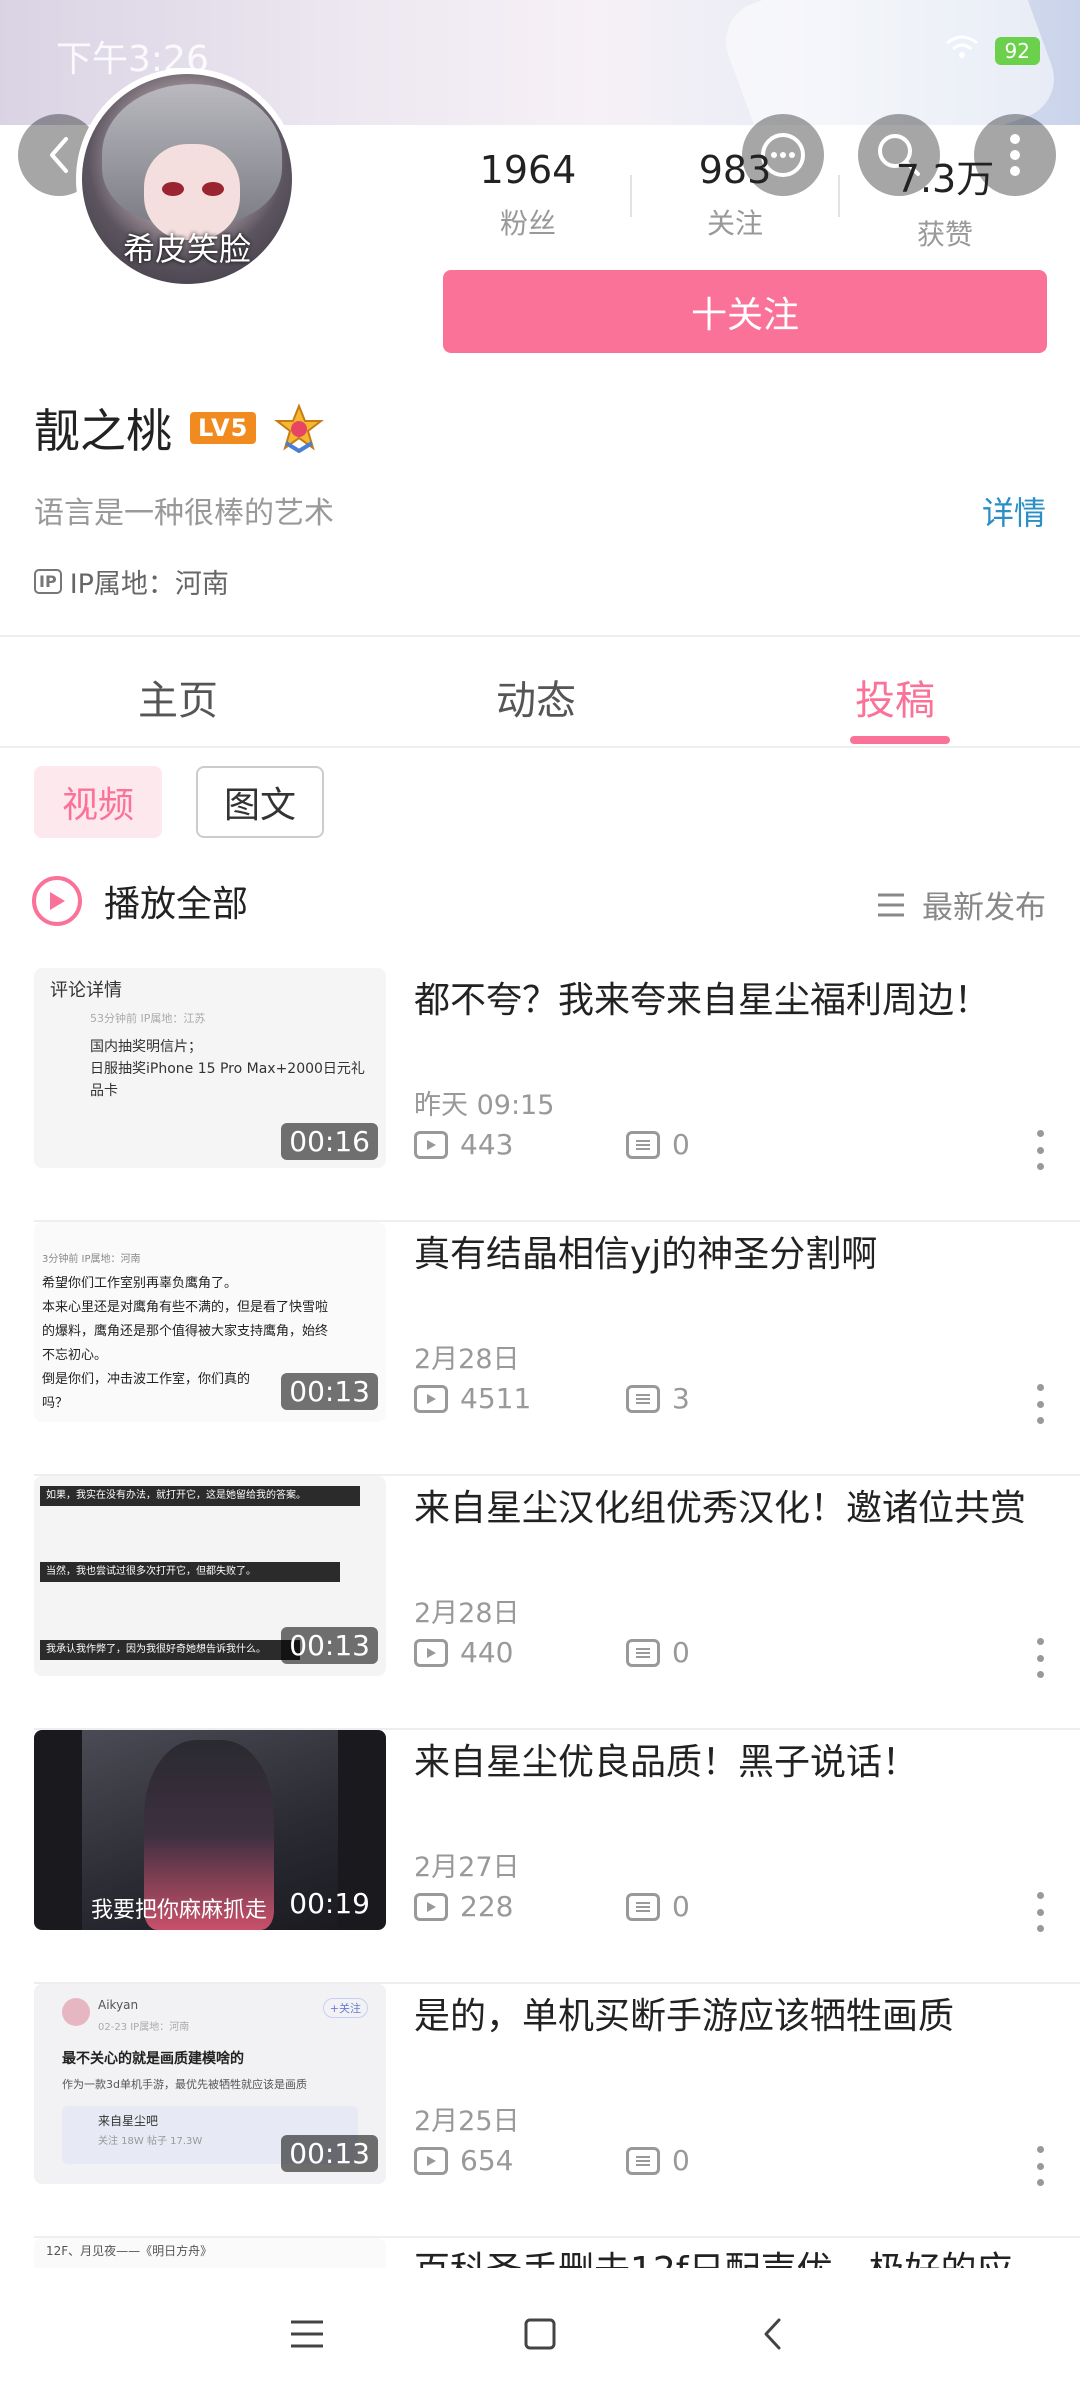  Describe the element at coordinates (467, 1613) in the screenshot. I see `video-date: 2月28日` at that location.